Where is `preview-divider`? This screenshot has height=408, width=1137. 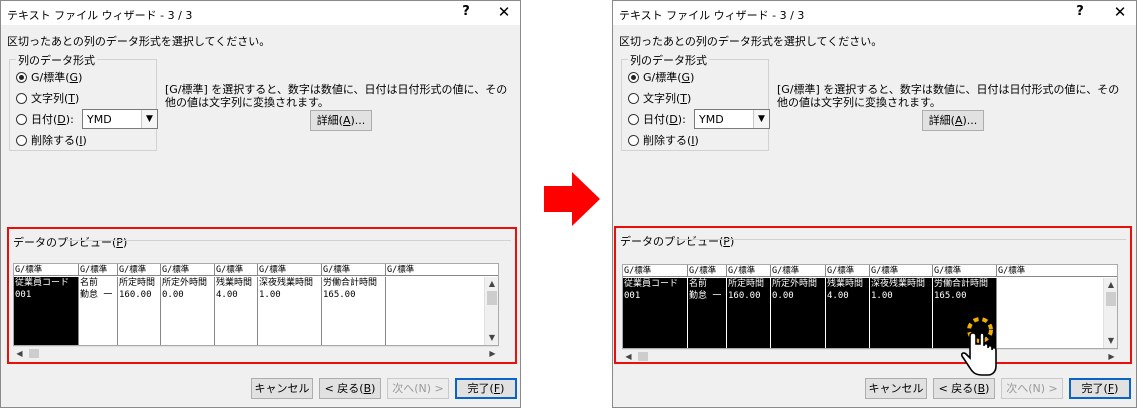 preview-divider is located at coordinates (289, 240).